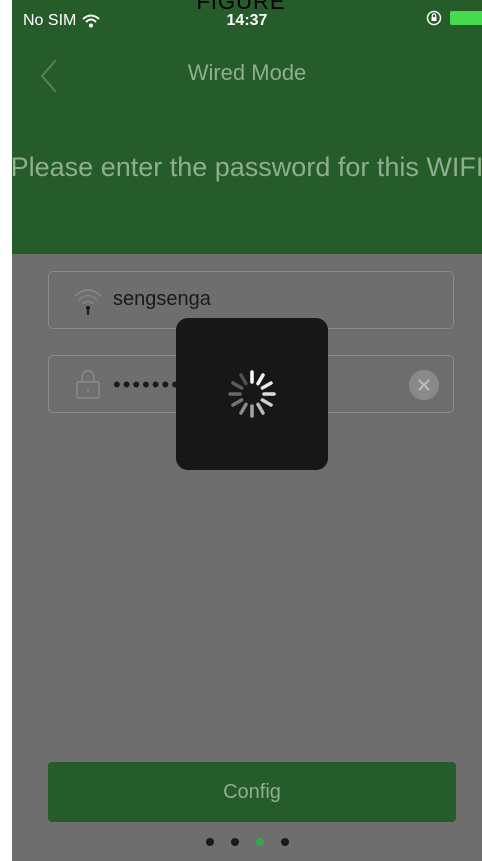  Describe the element at coordinates (162, 299) in the screenshot. I see `ssid-value: sengsenga` at that location.